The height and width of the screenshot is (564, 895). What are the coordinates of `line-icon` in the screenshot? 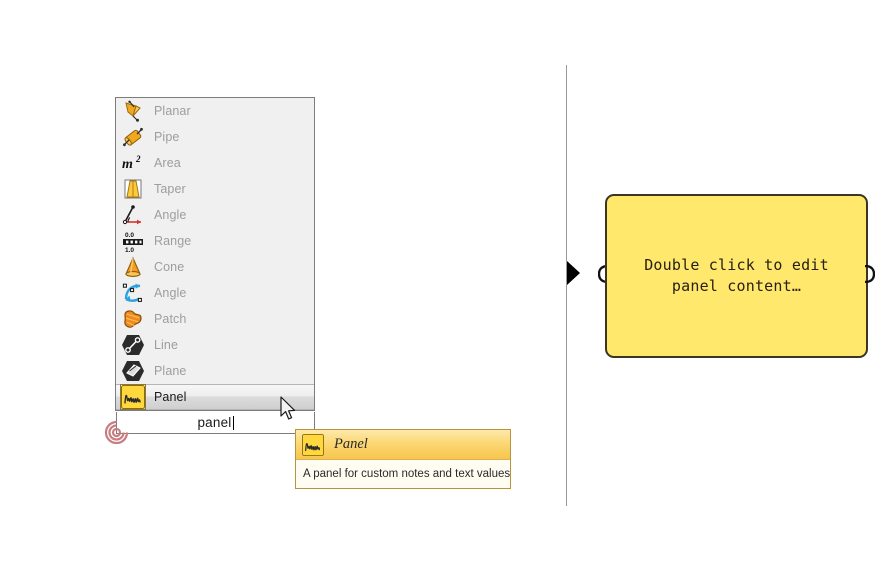 It's located at (133, 345).